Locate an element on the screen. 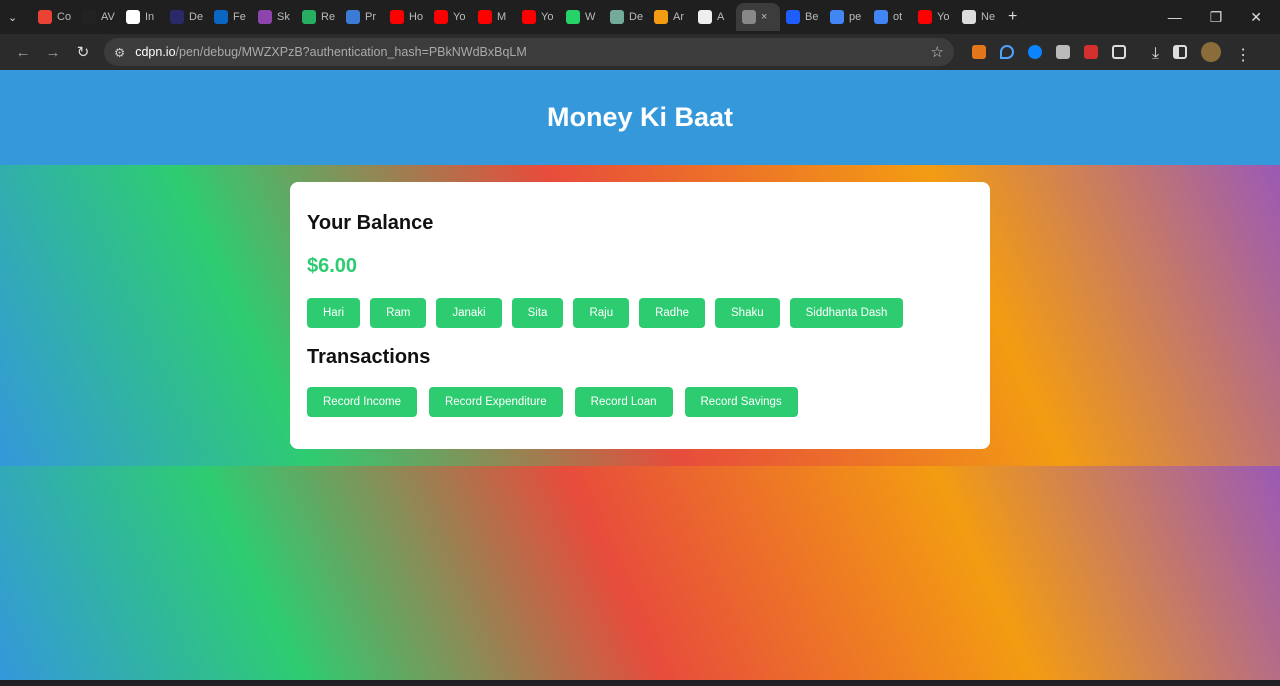 This screenshot has height=686, width=1280. tab-label: pe is located at coordinates (855, 17).